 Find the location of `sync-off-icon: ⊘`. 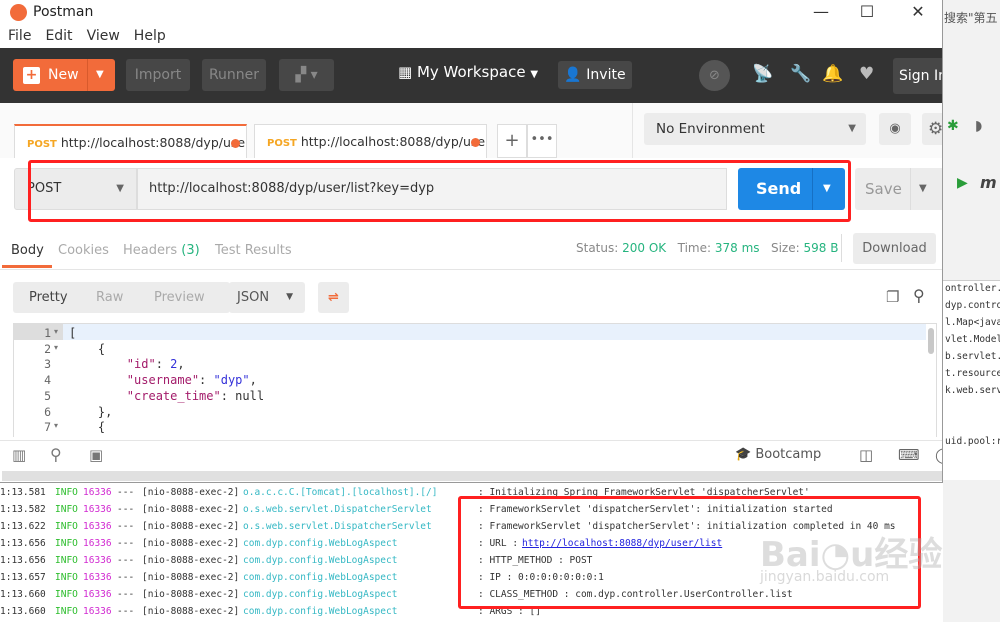

sync-off-icon: ⊘ is located at coordinates (714, 75).